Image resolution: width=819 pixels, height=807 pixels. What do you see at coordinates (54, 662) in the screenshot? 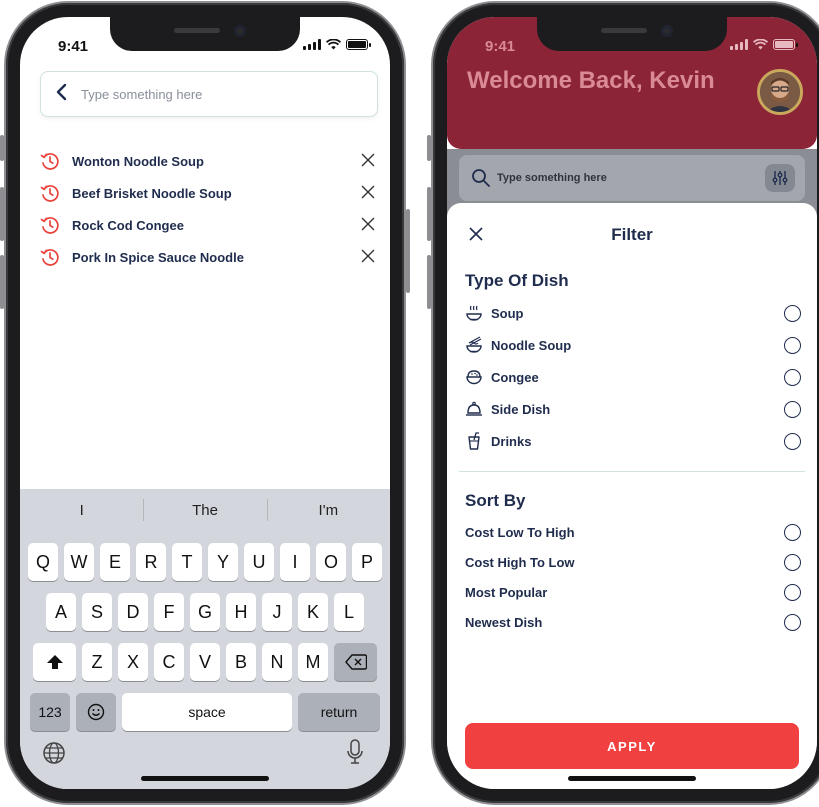
I see `shift-key` at bounding box center [54, 662].